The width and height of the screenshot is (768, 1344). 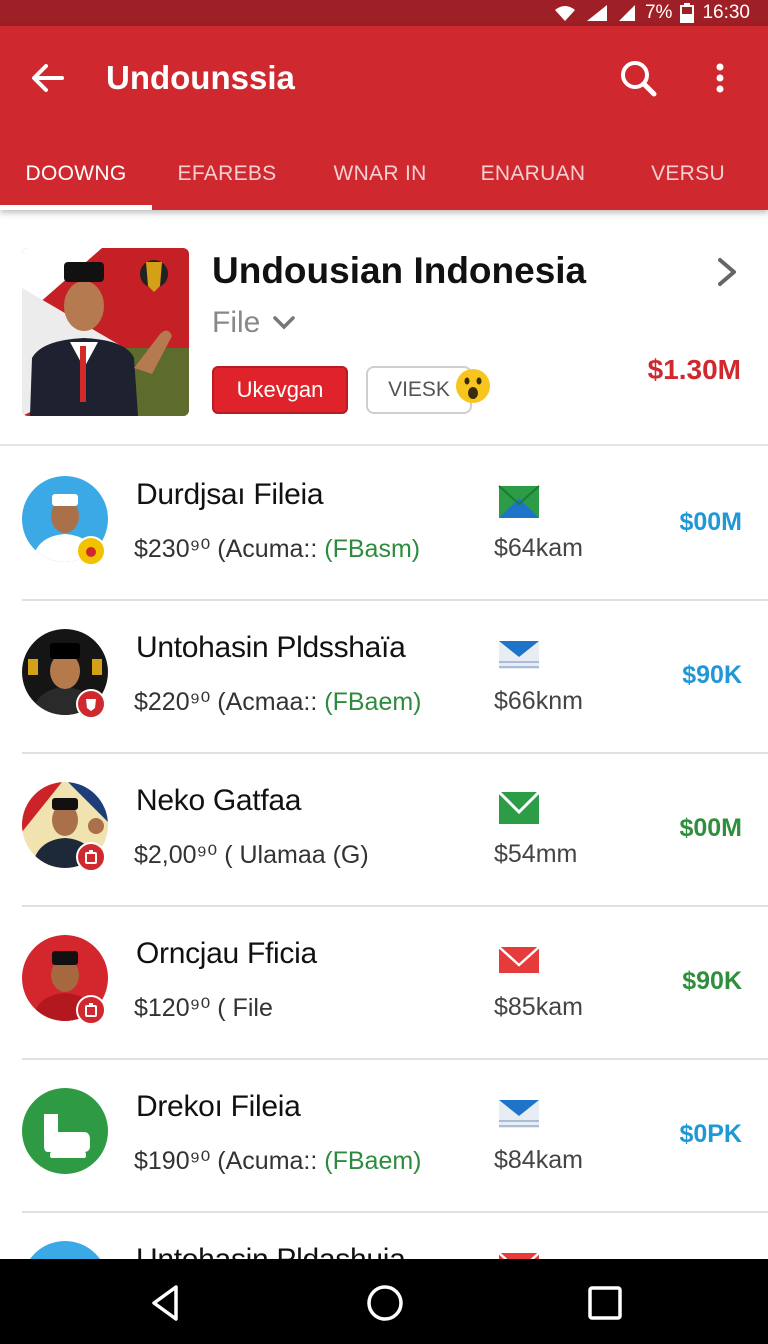 I want to click on list-item: Orncjau Fficia $120⁹⁰ ( File $85kam $90K, so click(x=384, y=983).